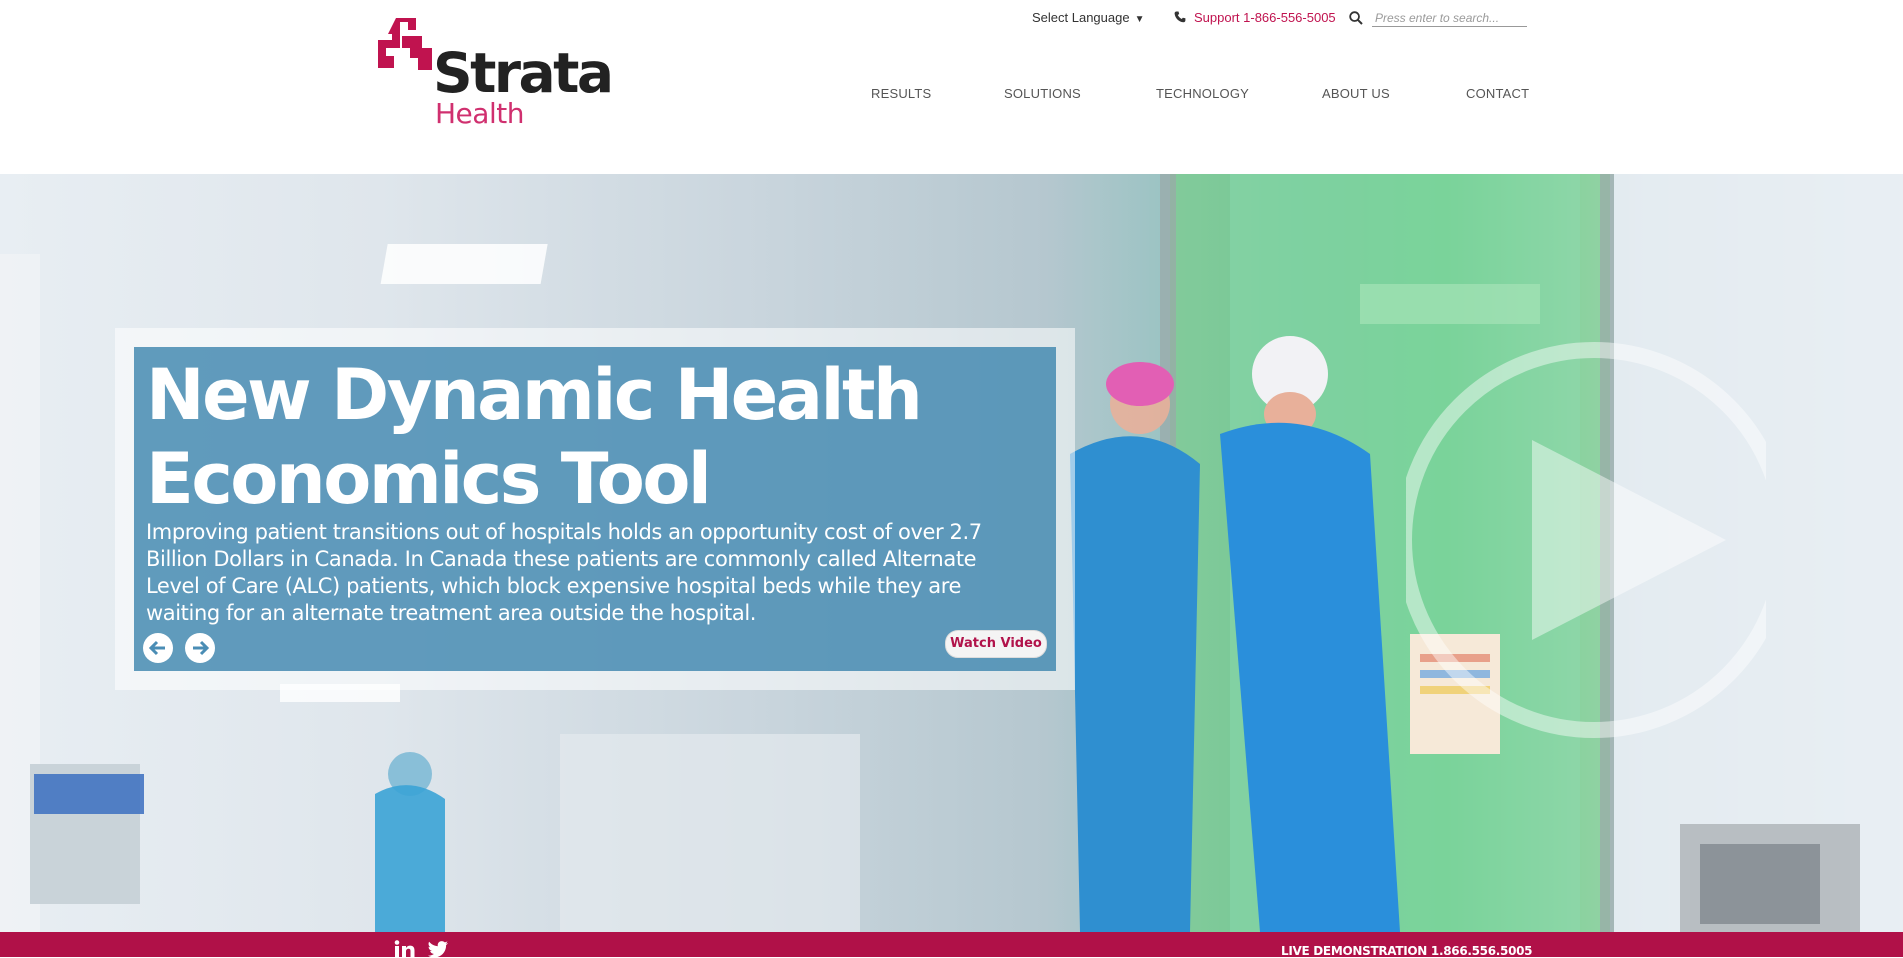 Image resolution: width=1903 pixels, height=958 pixels. Describe the element at coordinates (523, 73) in the screenshot. I see `logo-wordmark: Strata` at that location.